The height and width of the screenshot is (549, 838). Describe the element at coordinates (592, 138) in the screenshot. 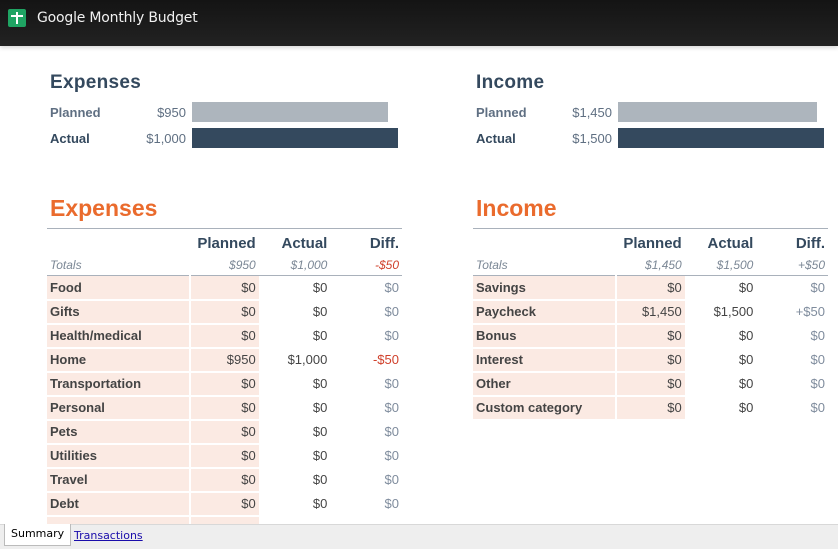

I see `actual-value: $1,500` at that location.